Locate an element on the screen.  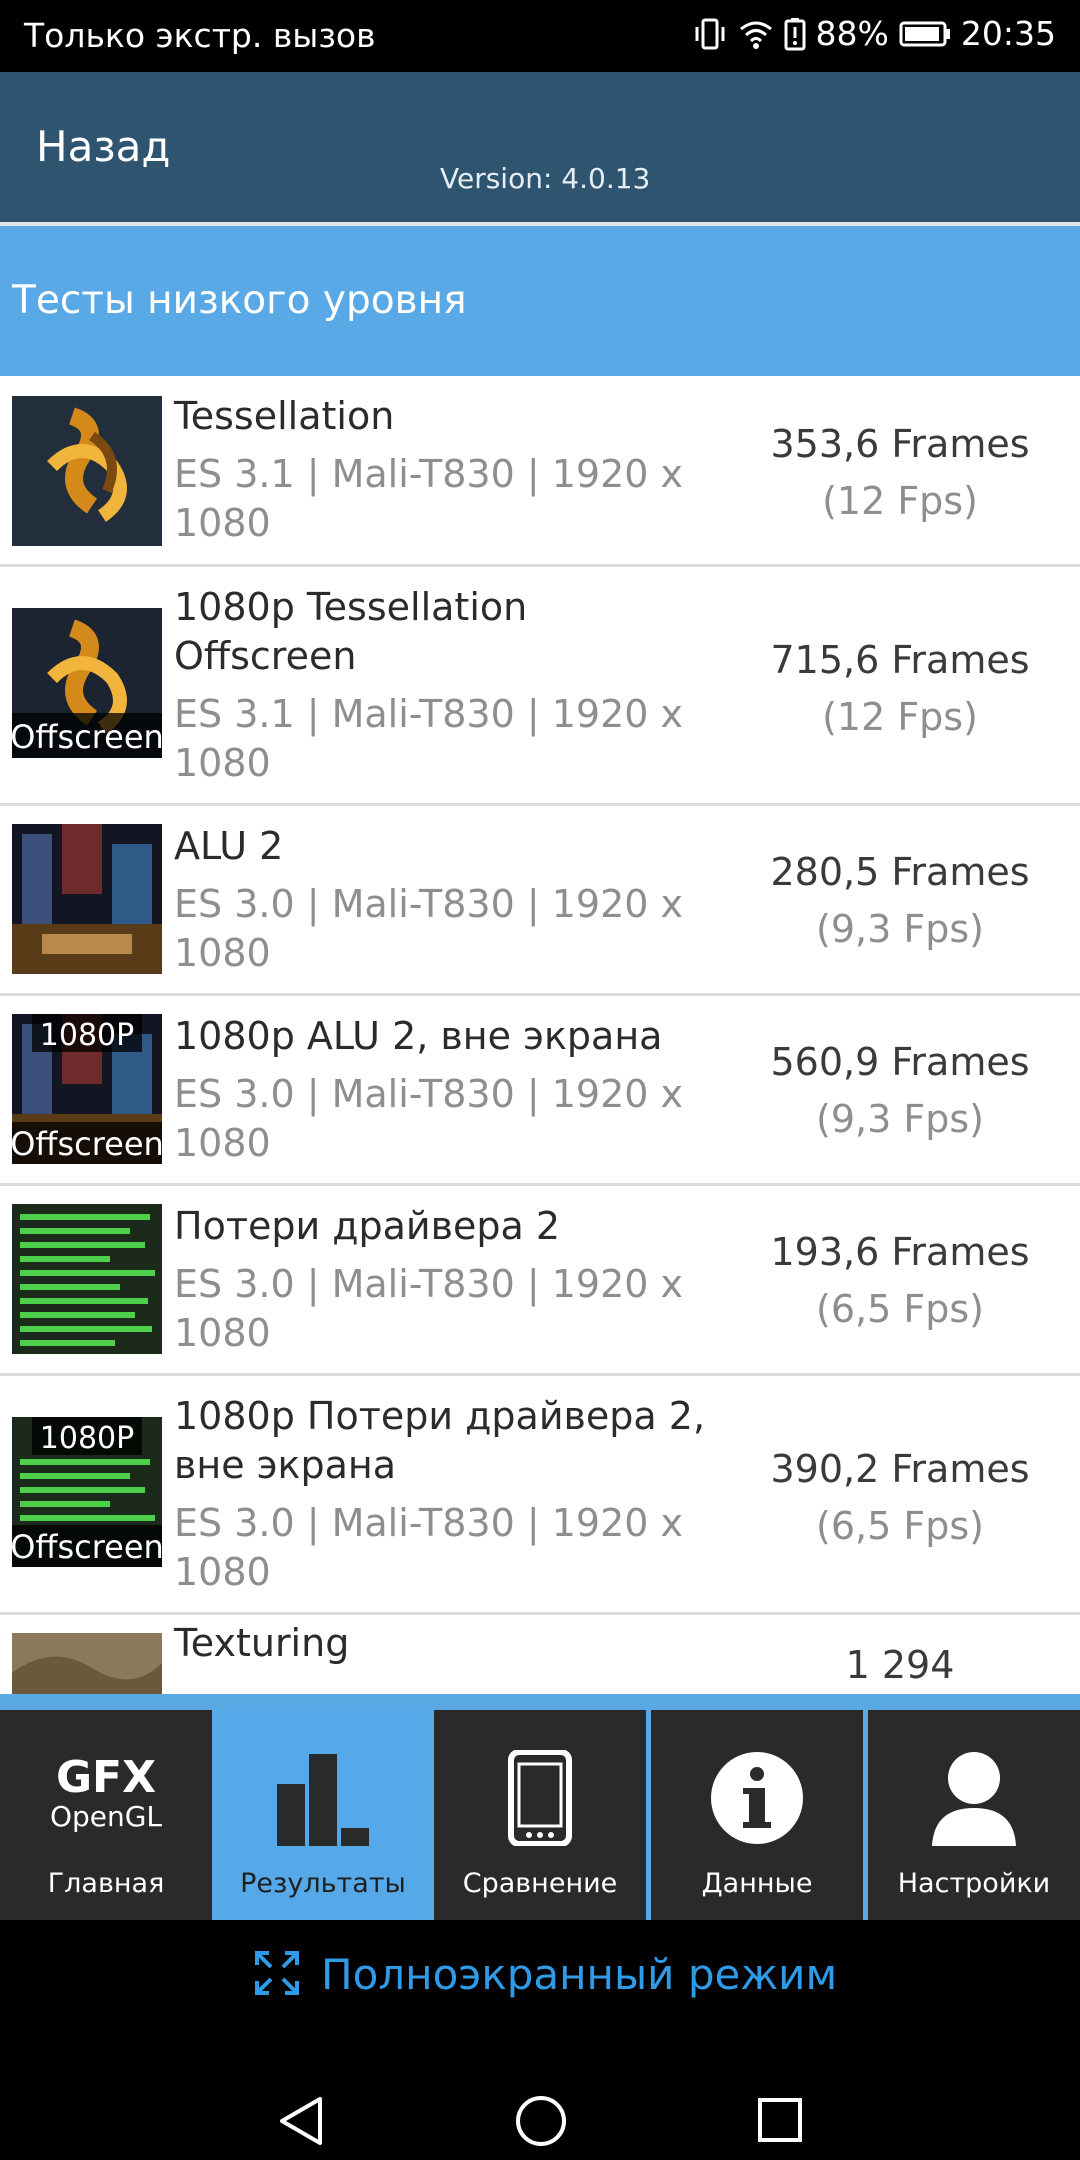
nav-settings: Настройки is located at coordinates (974, 1815).